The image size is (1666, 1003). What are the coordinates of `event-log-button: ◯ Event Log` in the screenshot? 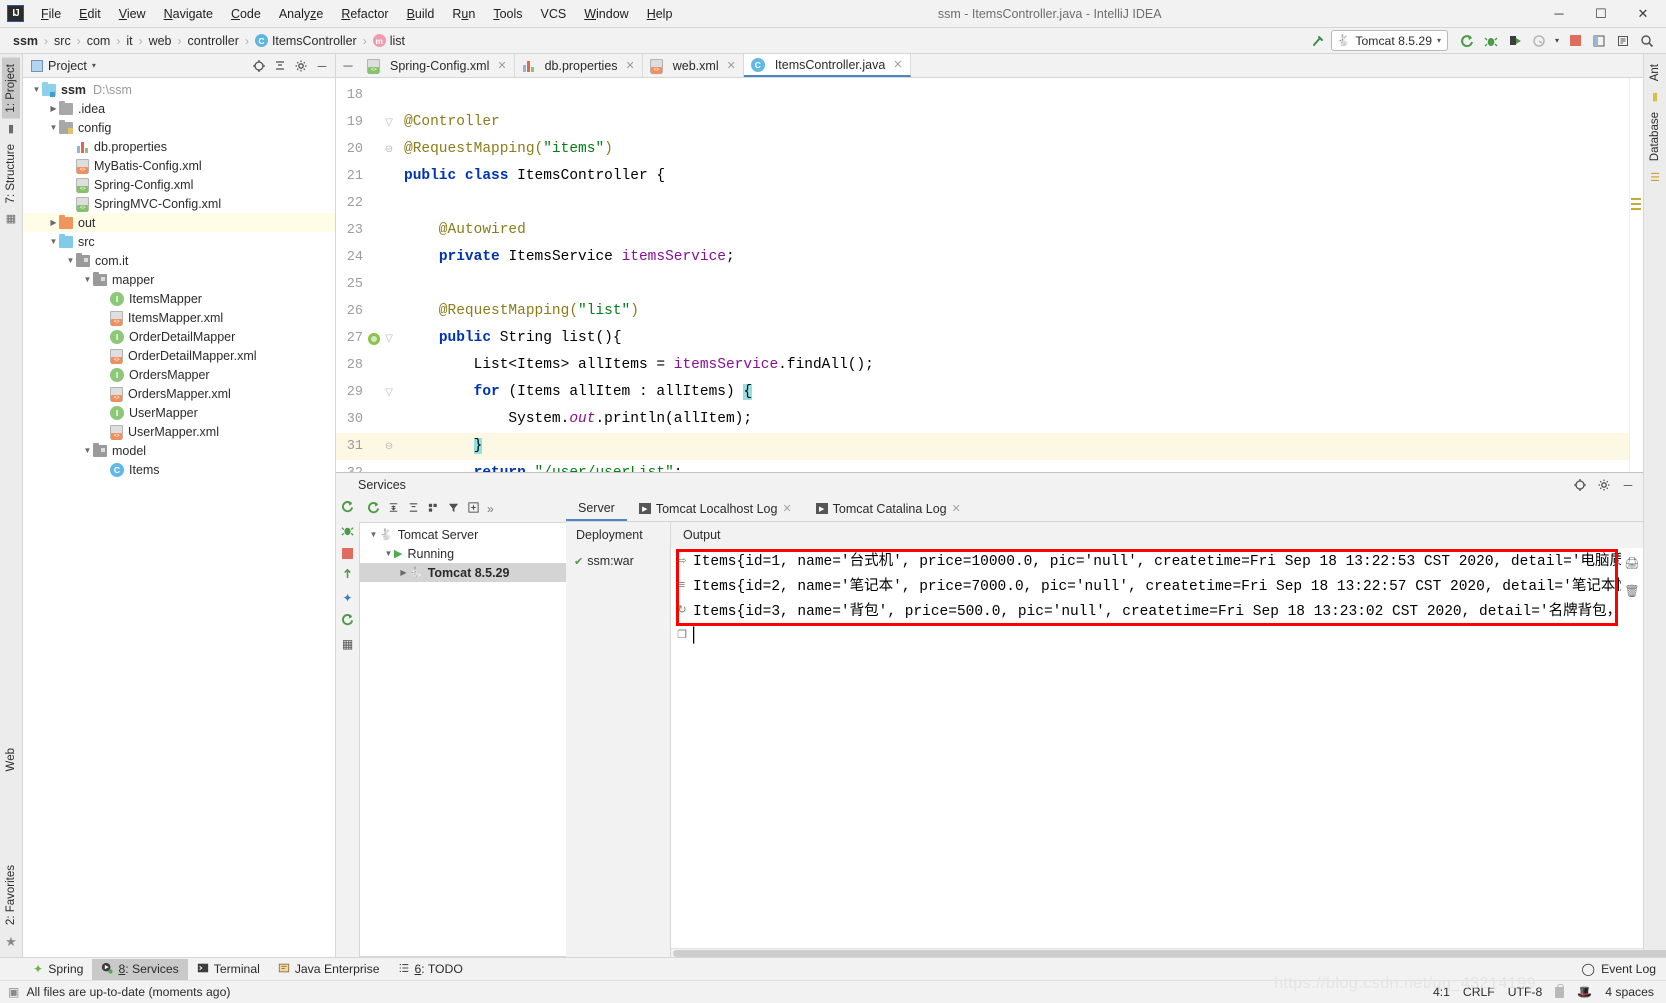 It's located at (1623, 969).